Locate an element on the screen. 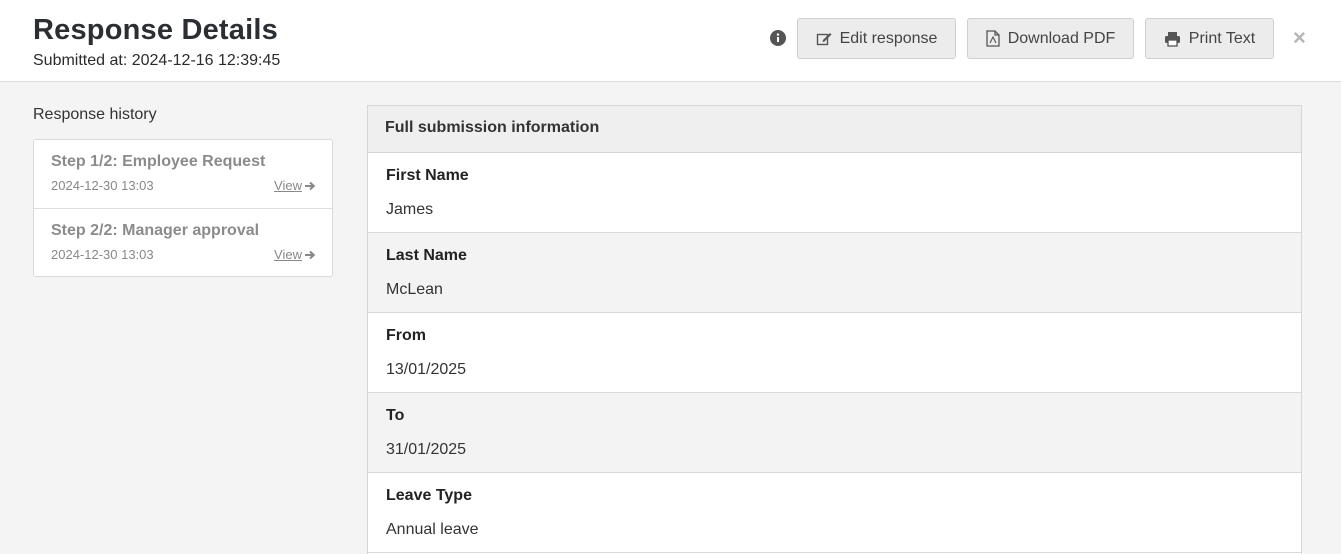 This screenshot has width=1341, height=554. edit-response-label: Edit response is located at coordinates (888, 38).